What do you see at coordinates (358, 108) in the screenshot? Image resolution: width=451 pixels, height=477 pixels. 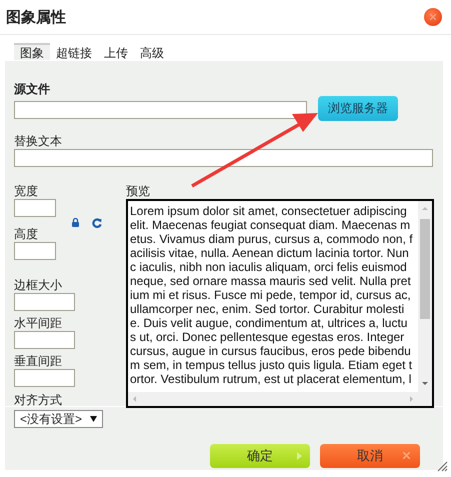 I see `browse-server-button: 浏览服务器` at bounding box center [358, 108].